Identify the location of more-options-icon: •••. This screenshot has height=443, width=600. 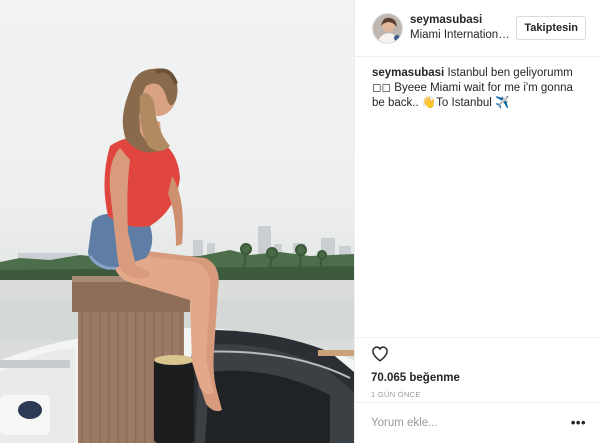
(578, 422).